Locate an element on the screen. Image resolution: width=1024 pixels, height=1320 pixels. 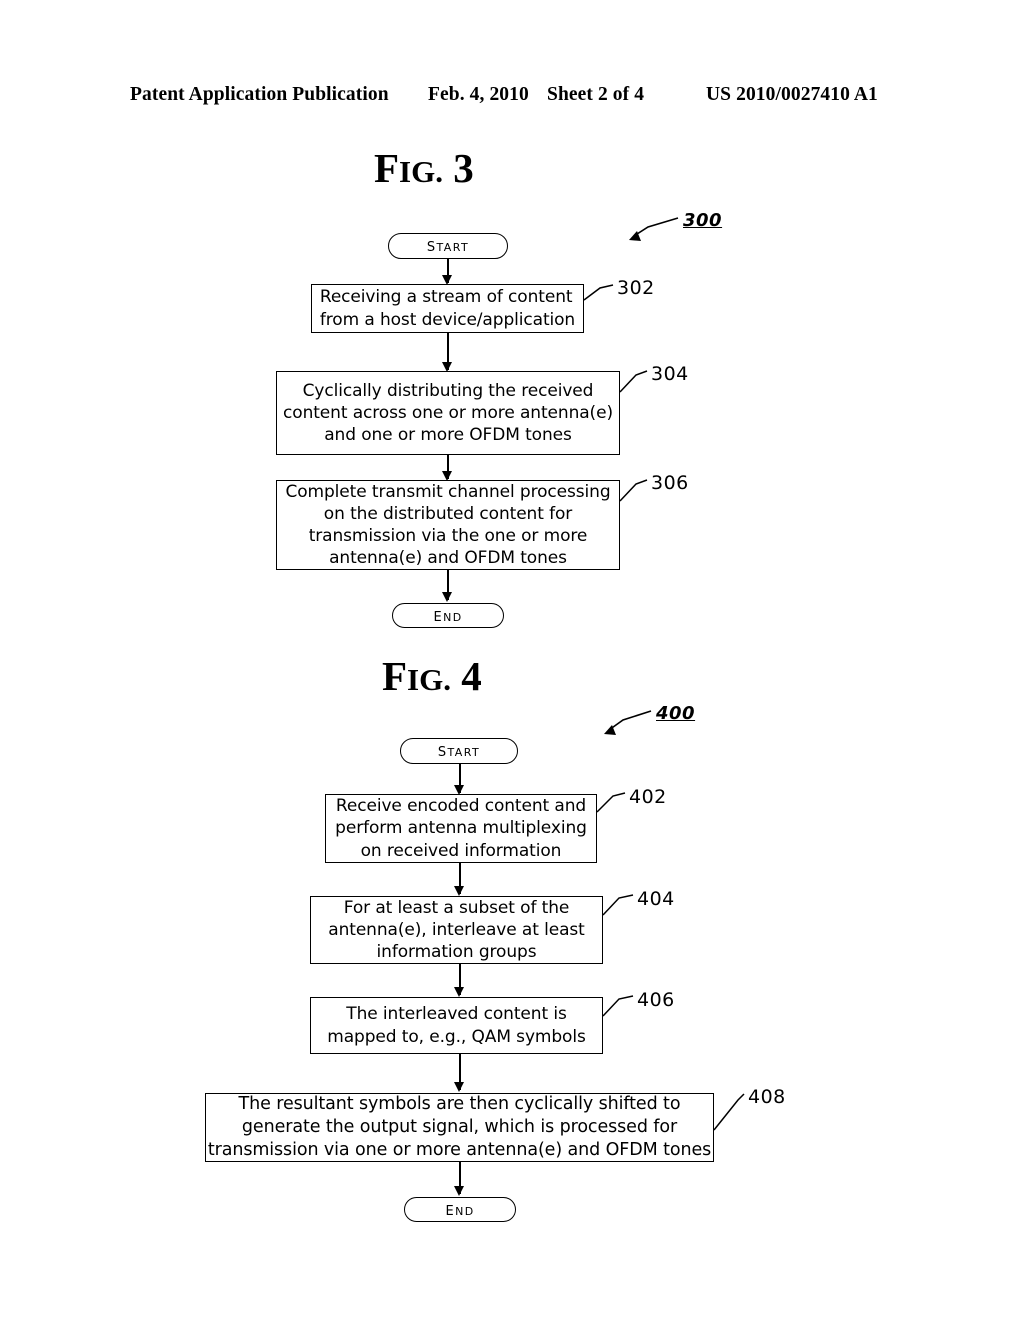
reference-numeral-306: 306 is located at coordinates (670, 483).